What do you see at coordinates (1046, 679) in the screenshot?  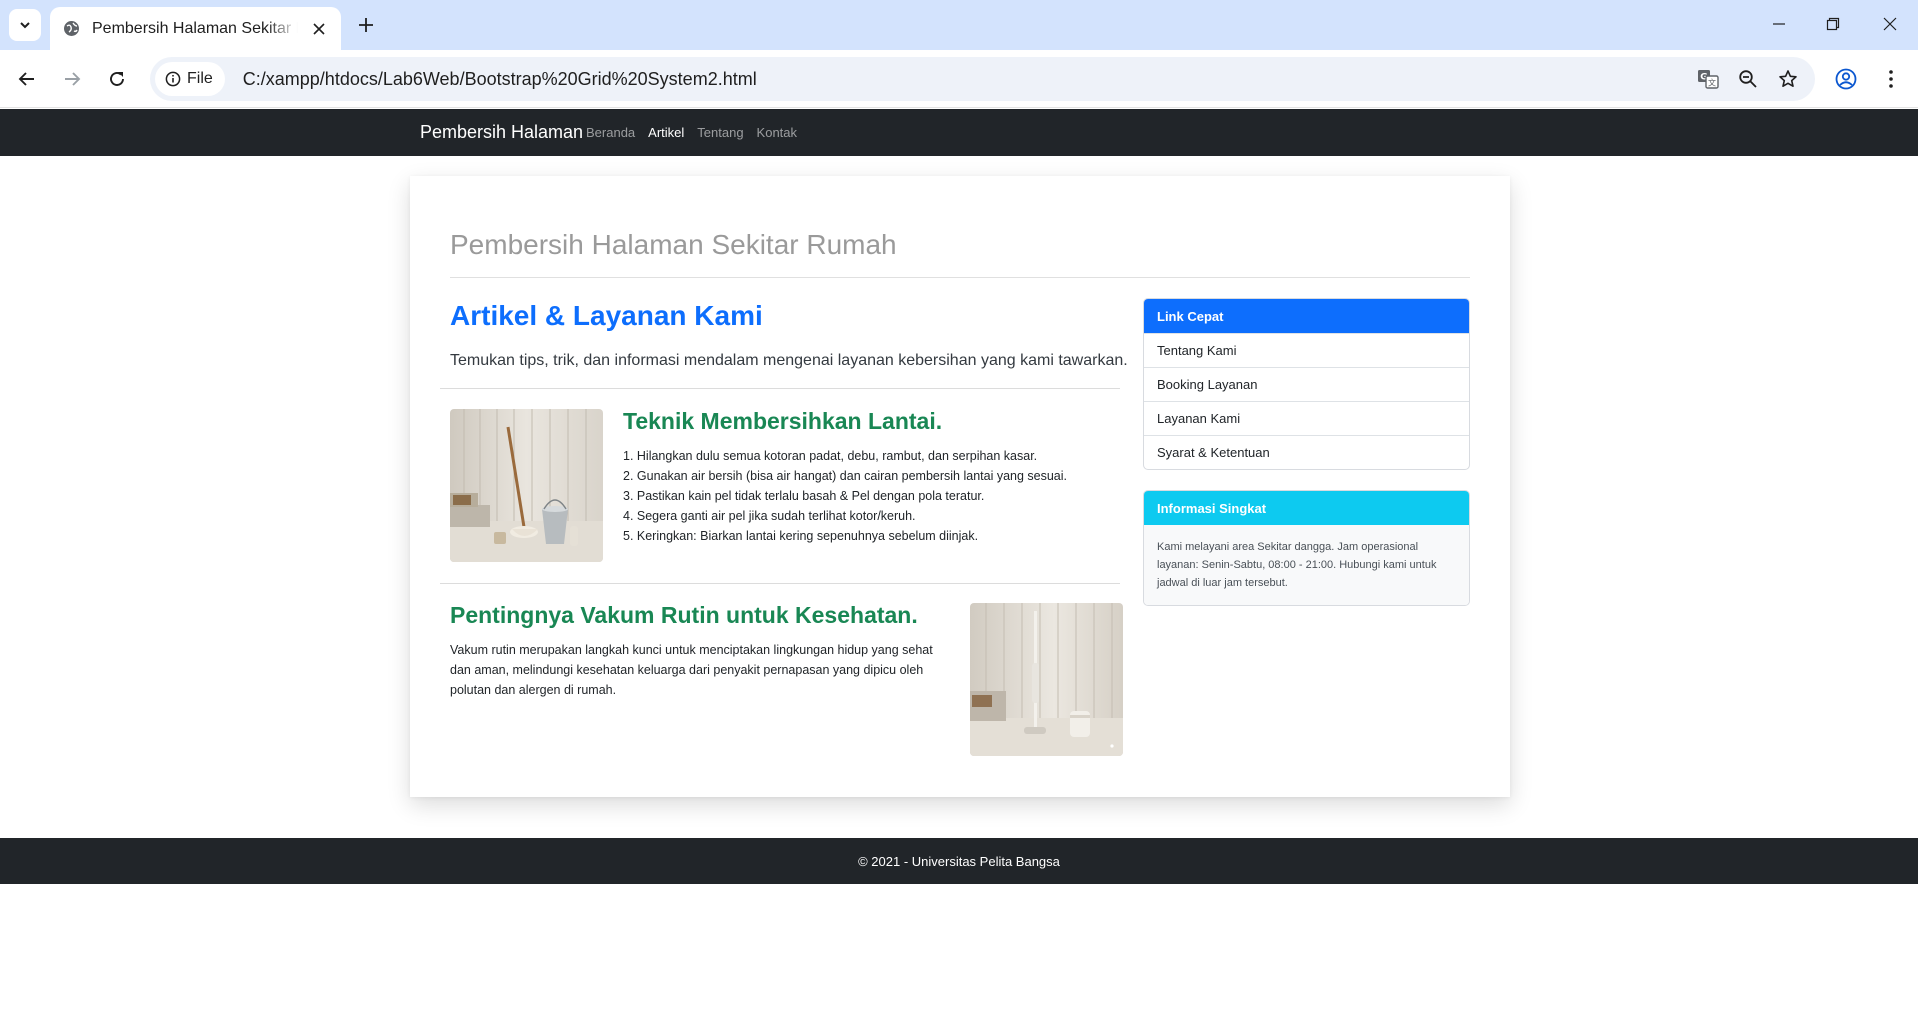 I see `vacuum-cleaner-image` at bounding box center [1046, 679].